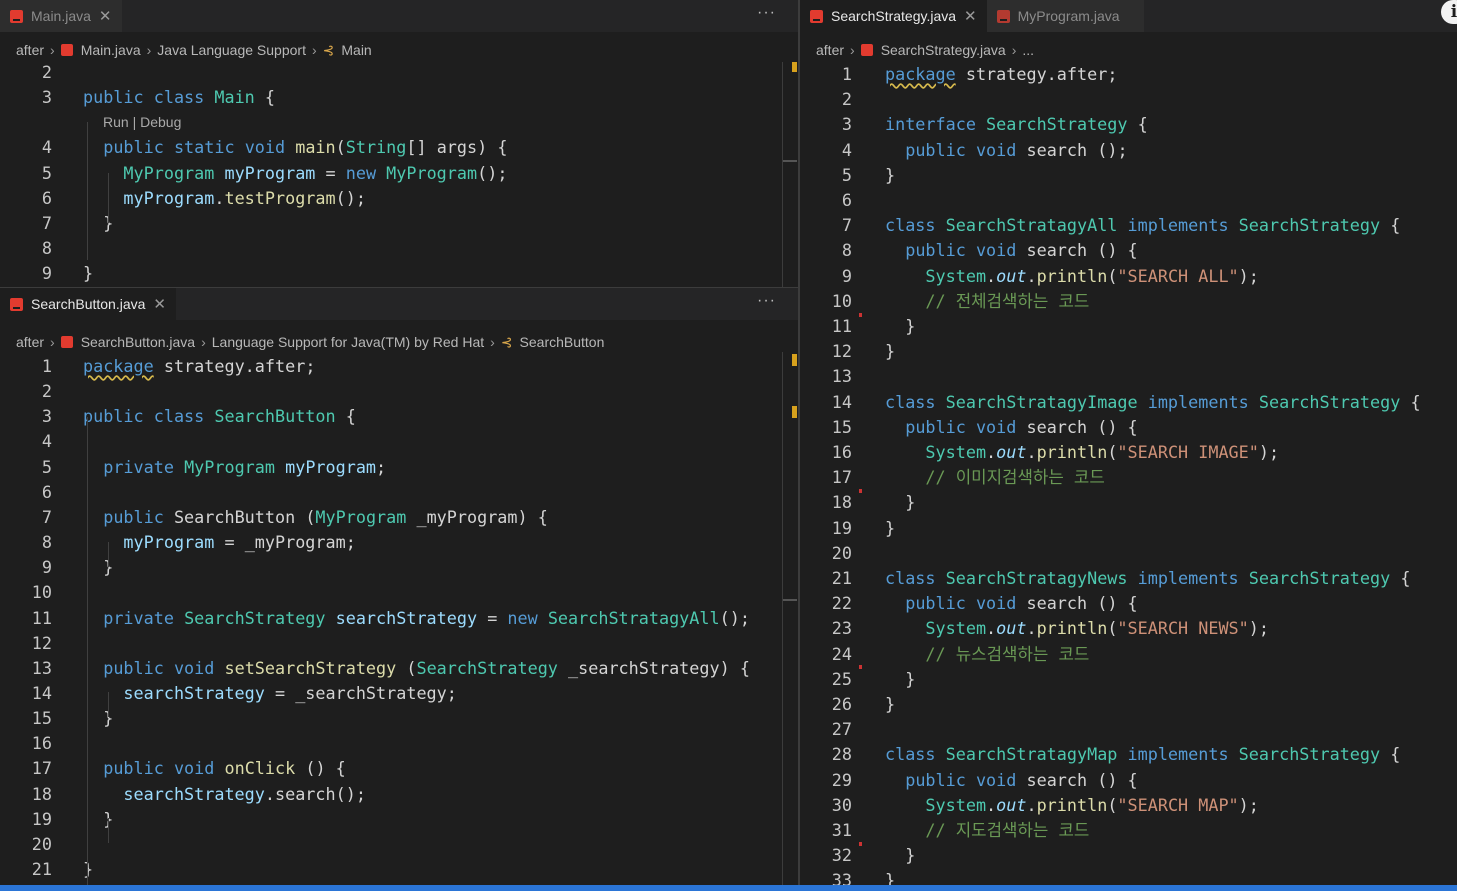 This screenshot has width=1457, height=891. Describe the element at coordinates (841, 452) in the screenshot. I see `line-number: 16` at that location.